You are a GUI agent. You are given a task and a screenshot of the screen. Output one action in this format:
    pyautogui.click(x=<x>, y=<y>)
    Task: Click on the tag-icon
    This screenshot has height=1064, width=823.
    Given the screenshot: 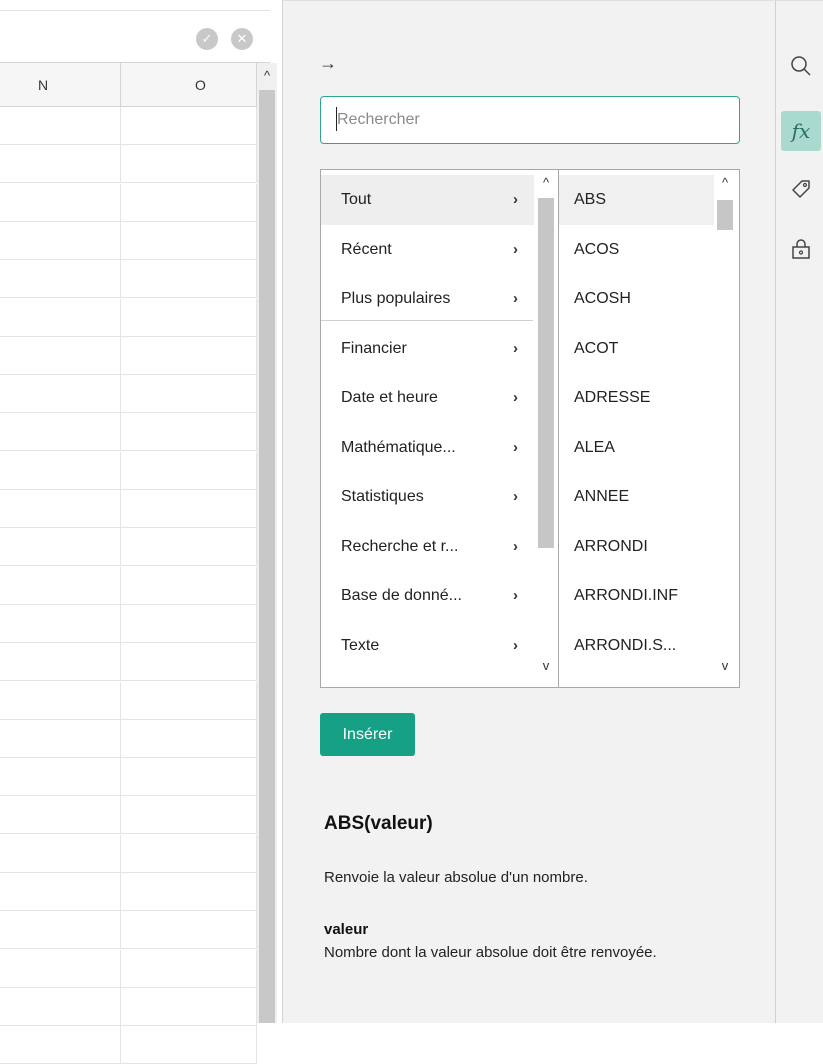 What is the action you would take?
    pyautogui.click(x=801, y=189)
    